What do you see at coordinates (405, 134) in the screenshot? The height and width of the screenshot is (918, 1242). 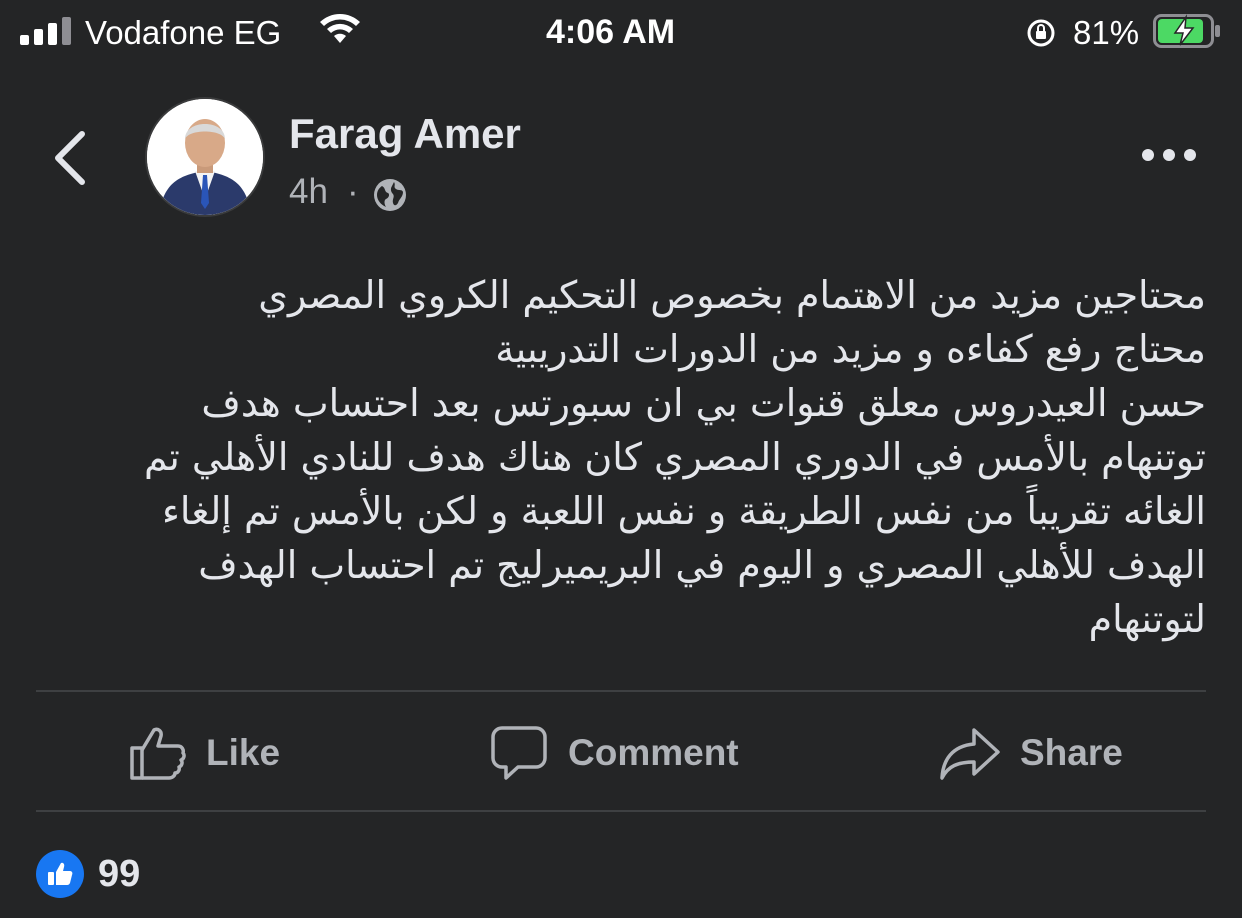 I see `author-name: Farag Amer` at bounding box center [405, 134].